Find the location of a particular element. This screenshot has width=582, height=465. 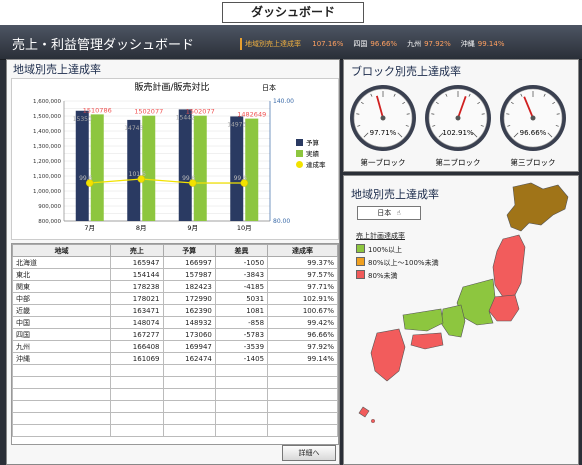

ticker-item-name: 九州 is located at coordinates (414, 44).